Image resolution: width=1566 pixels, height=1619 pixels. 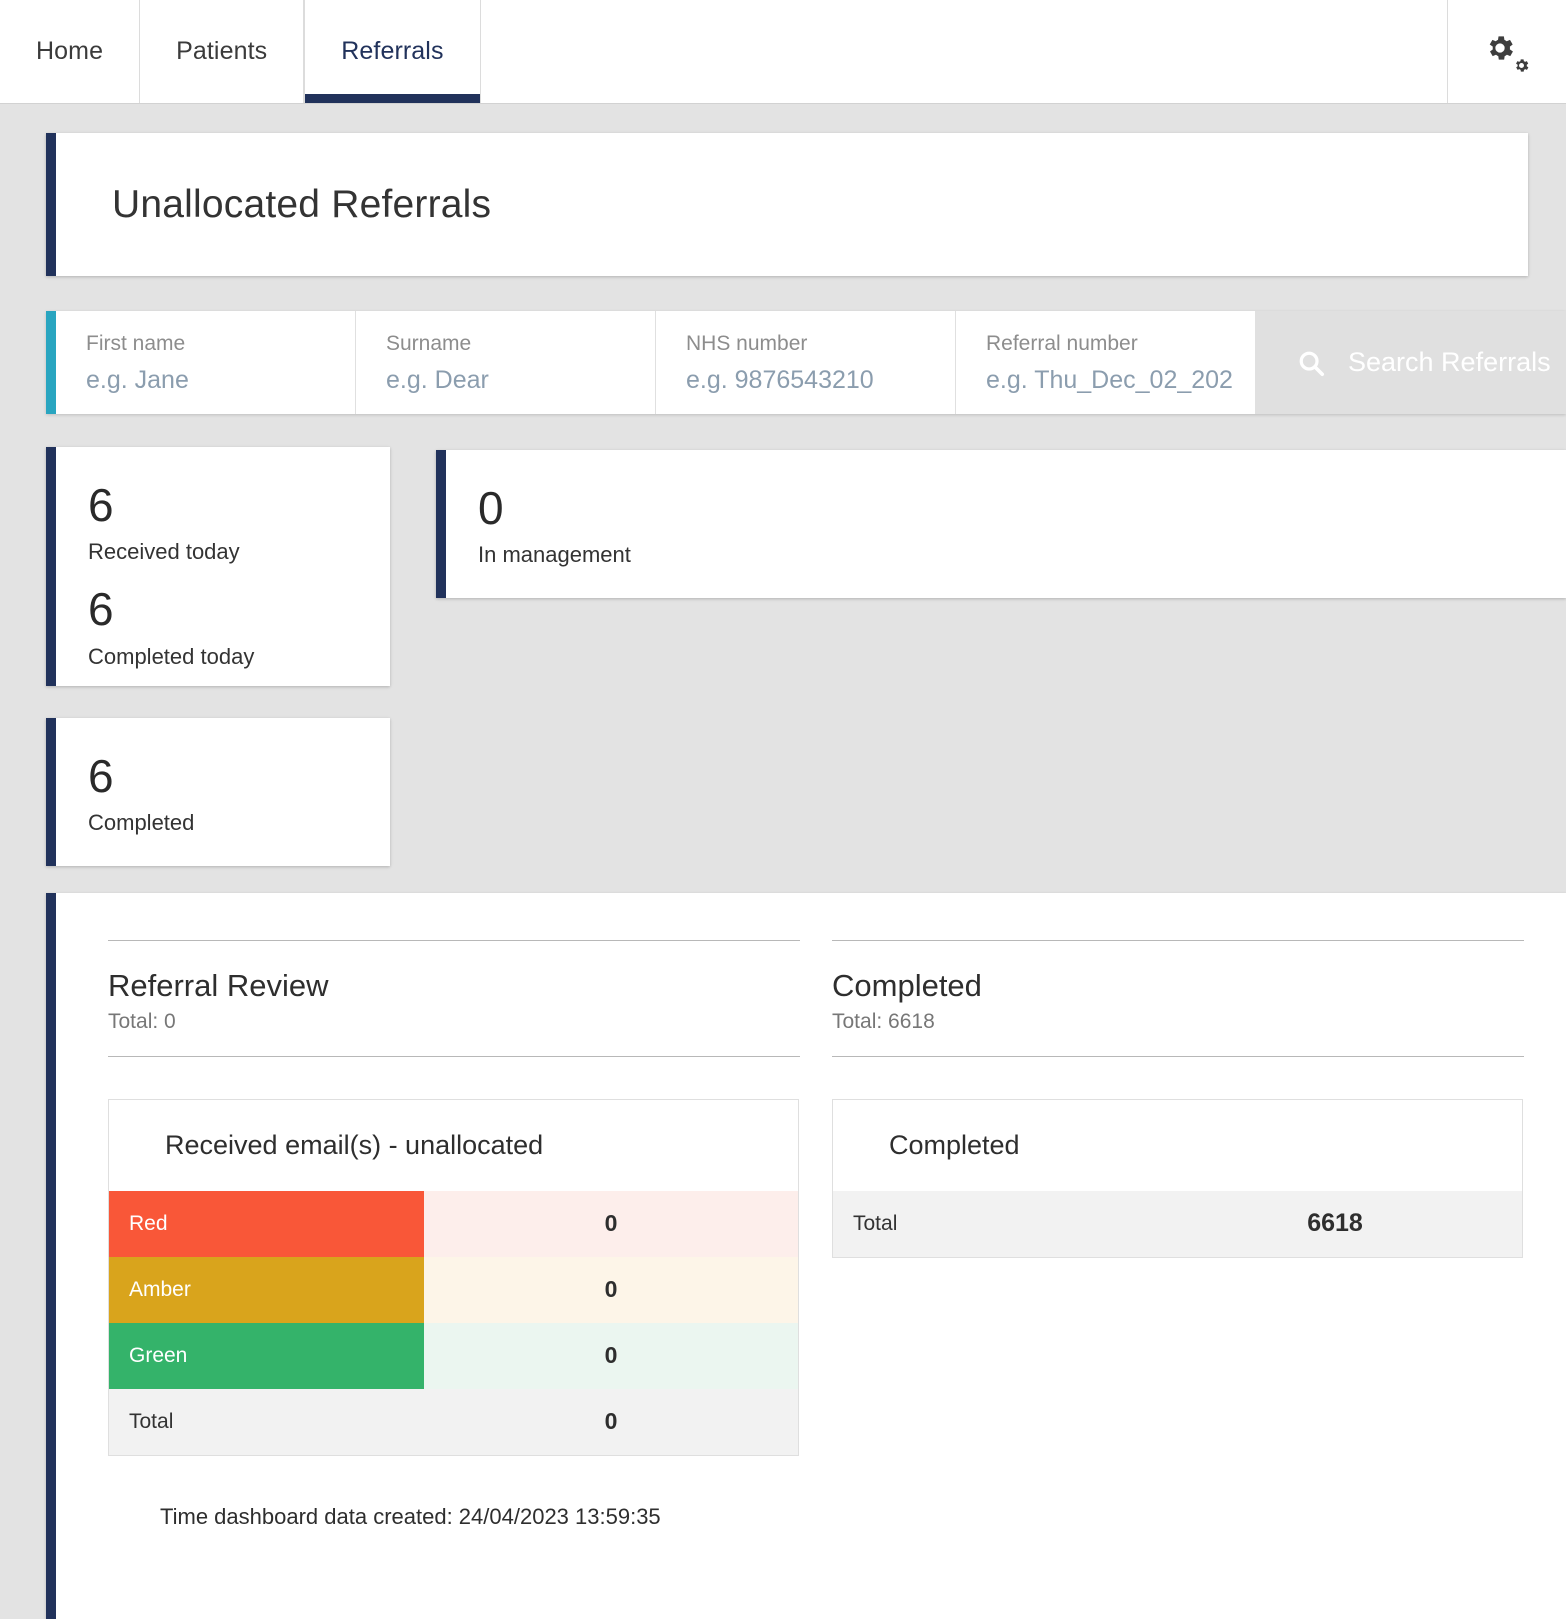 What do you see at coordinates (136, 343) in the screenshot?
I see `first-name-label: First name` at bounding box center [136, 343].